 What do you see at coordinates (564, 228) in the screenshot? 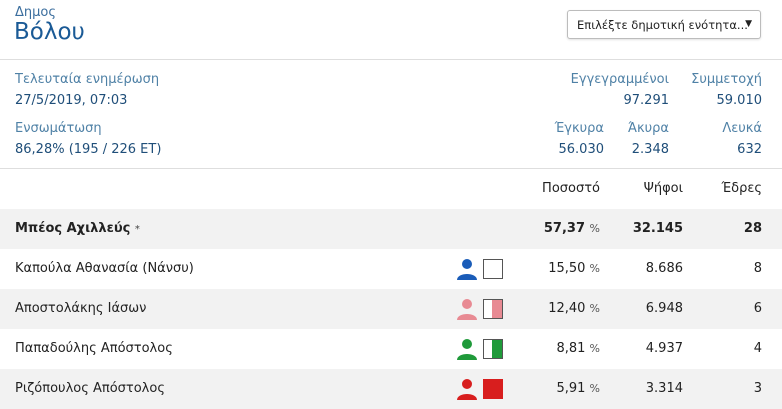
I see `candidate-percent: 57,37` at bounding box center [564, 228].